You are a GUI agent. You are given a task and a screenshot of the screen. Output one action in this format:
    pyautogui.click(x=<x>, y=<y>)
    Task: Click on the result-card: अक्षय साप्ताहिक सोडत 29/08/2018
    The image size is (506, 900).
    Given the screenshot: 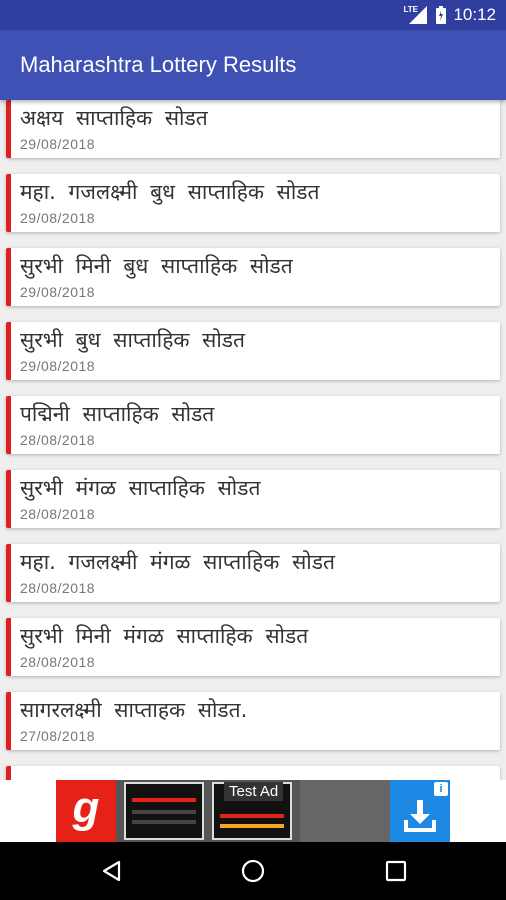 What is the action you would take?
    pyautogui.click(x=253, y=129)
    